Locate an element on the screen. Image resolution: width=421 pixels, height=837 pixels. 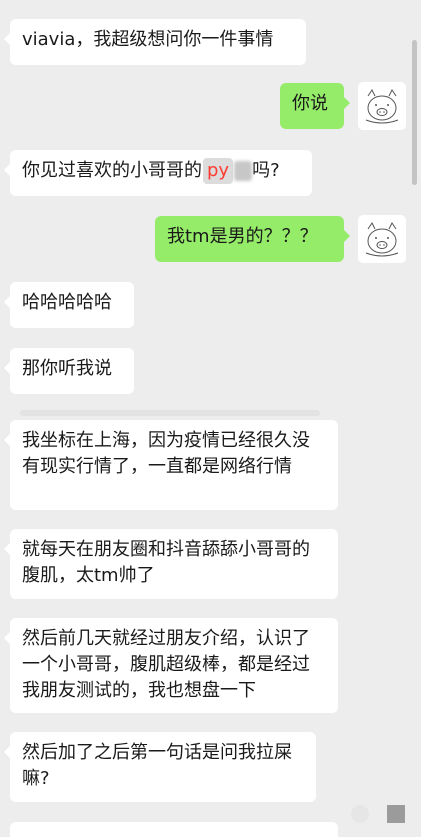
message-bubble-partial is located at coordinates (174, 829).